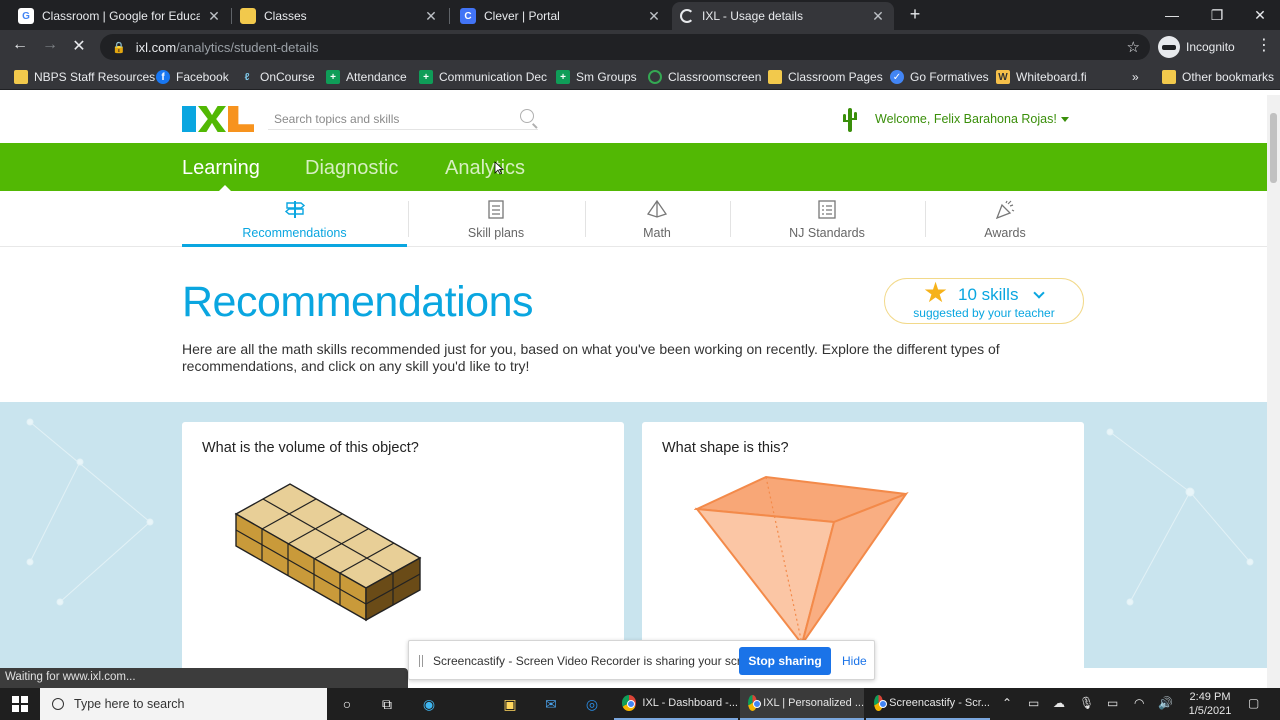  I want to click on tray-chevron-up-icon: ⌃, so click(1007, 703).